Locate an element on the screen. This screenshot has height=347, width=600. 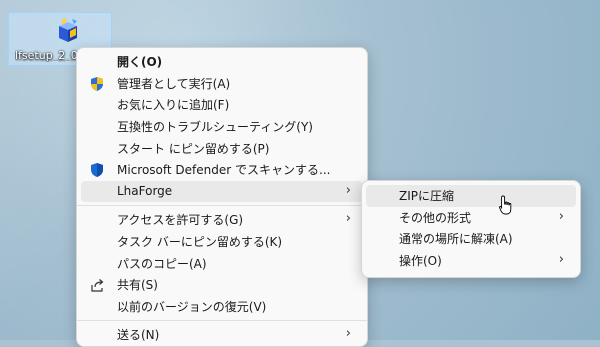
menu-item-compat-troubleshoot: 互換性のトラブルシューティング(Y) is located at coordinates (222, 127).